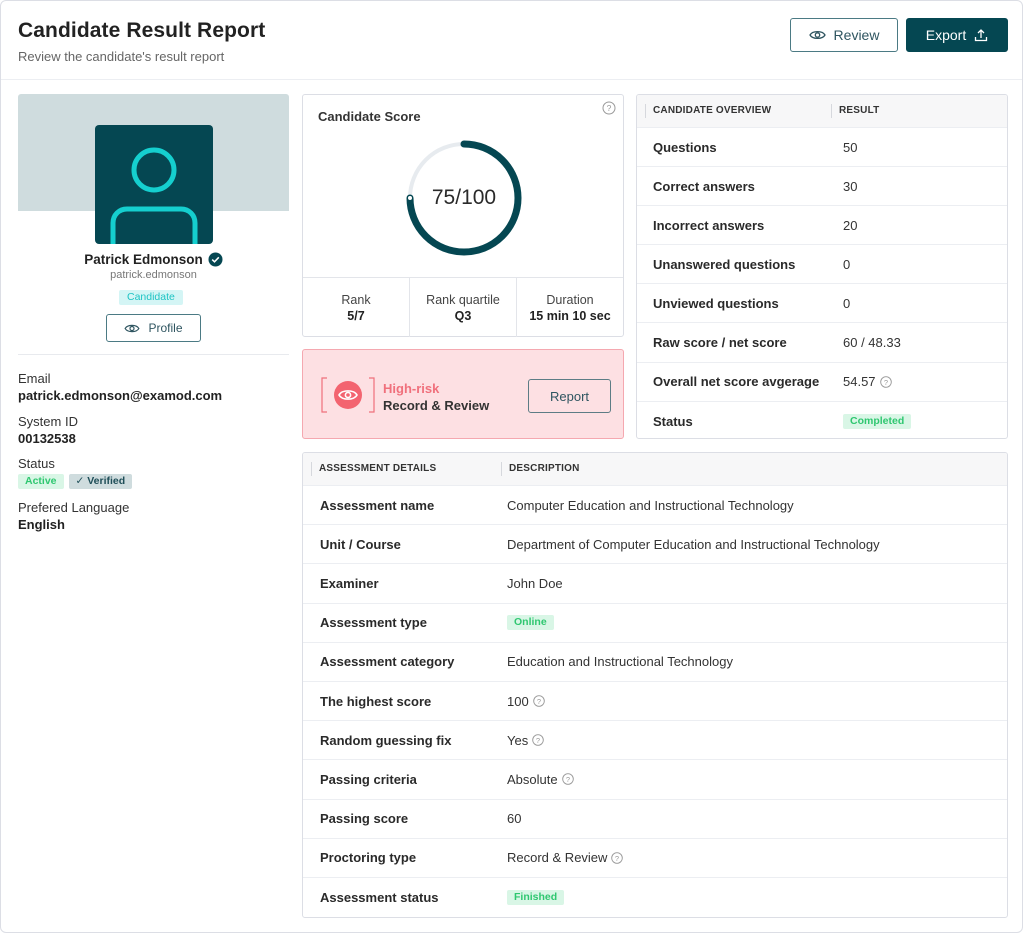  I want to click on row-value: Record & Review?, so click(565, 858).